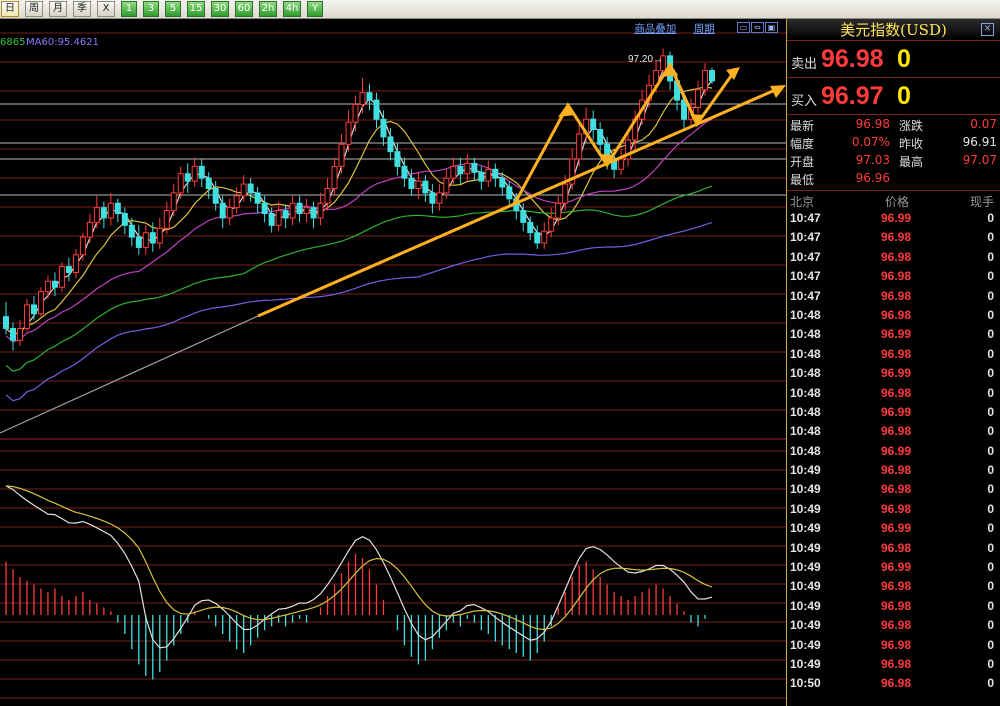 The image size is (1000, 706). Describe the element at coordinates (981, 202) in the screenshot. I see `tick-volume-header: 现手` at that location.